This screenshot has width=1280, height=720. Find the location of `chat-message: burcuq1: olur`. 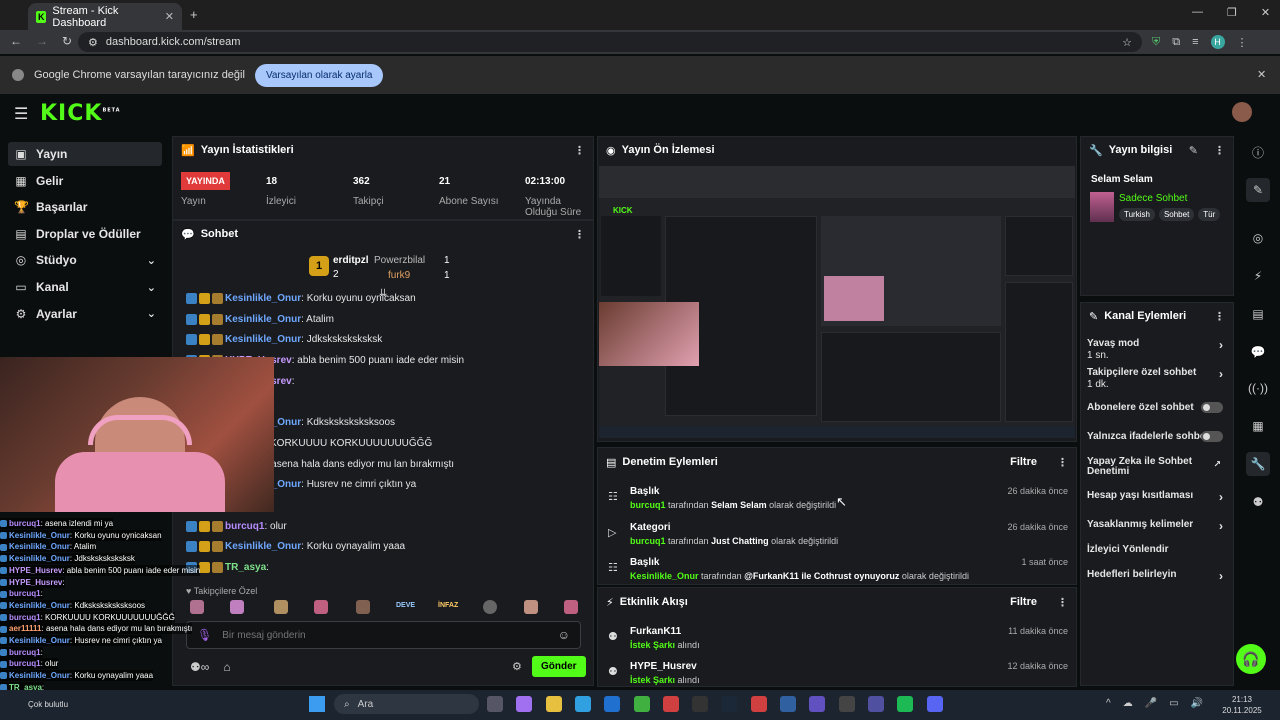

chat-message: burcuq1: olur is located at coordinates (236, 526).